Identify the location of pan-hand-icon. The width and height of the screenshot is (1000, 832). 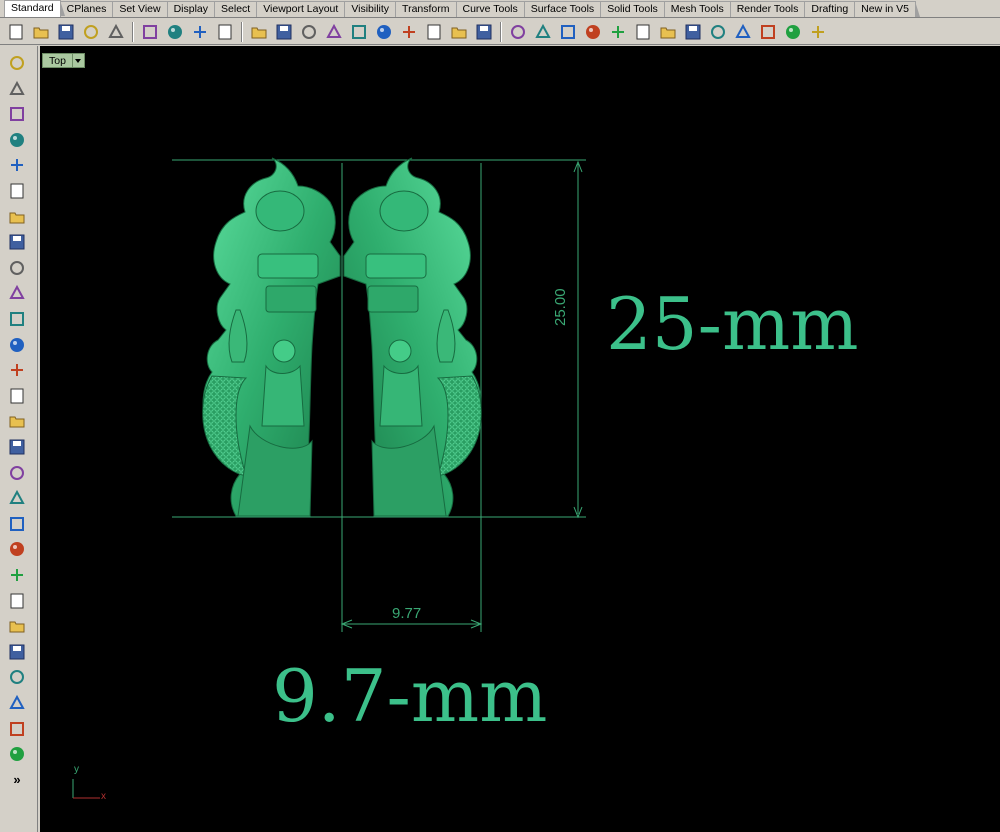
(259, 32).